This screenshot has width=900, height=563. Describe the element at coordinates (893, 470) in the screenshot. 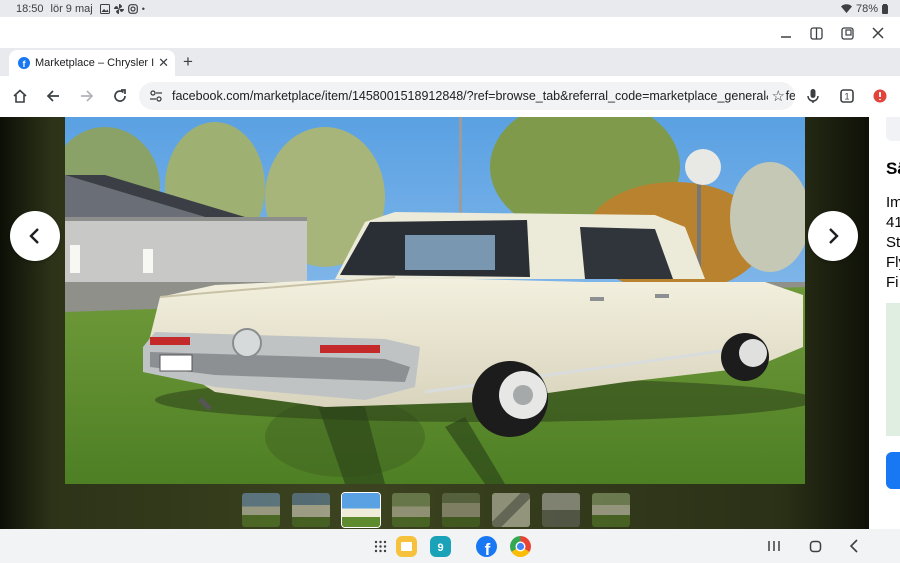

I see `message-seller-button` at that location.